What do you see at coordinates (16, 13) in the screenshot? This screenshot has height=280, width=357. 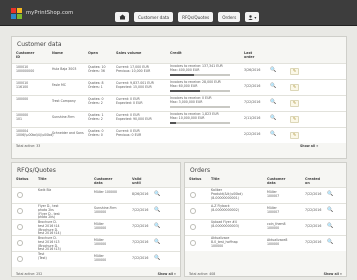 I see `app-logo-icon` at bounding box center [16, 13].